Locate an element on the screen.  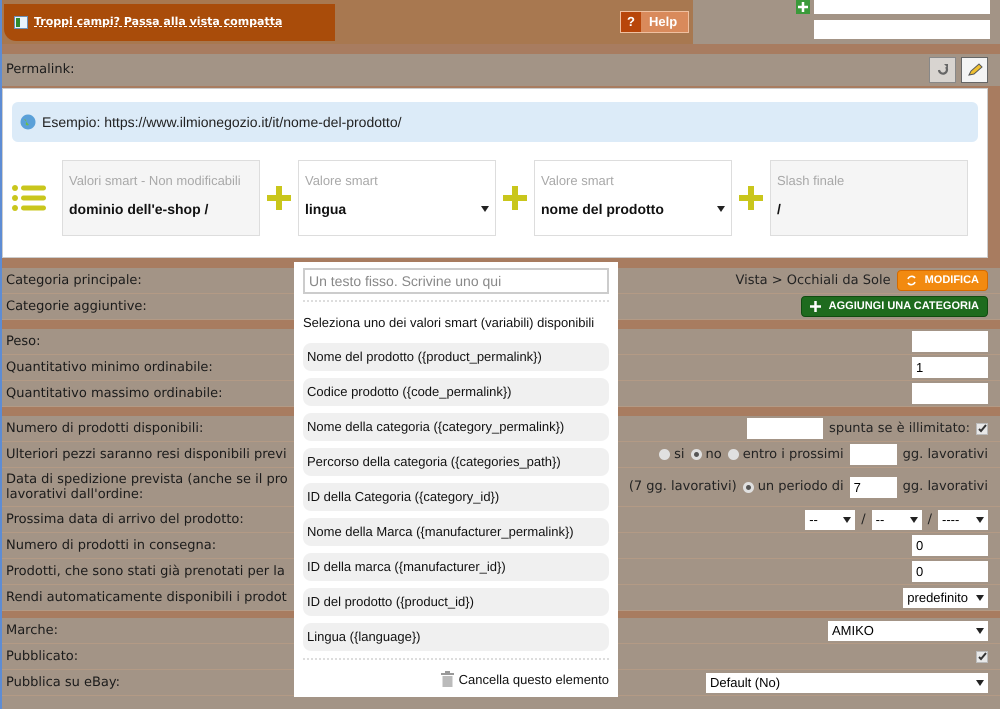
segment-caption: Slash finale is located at coordinates (811, 181).